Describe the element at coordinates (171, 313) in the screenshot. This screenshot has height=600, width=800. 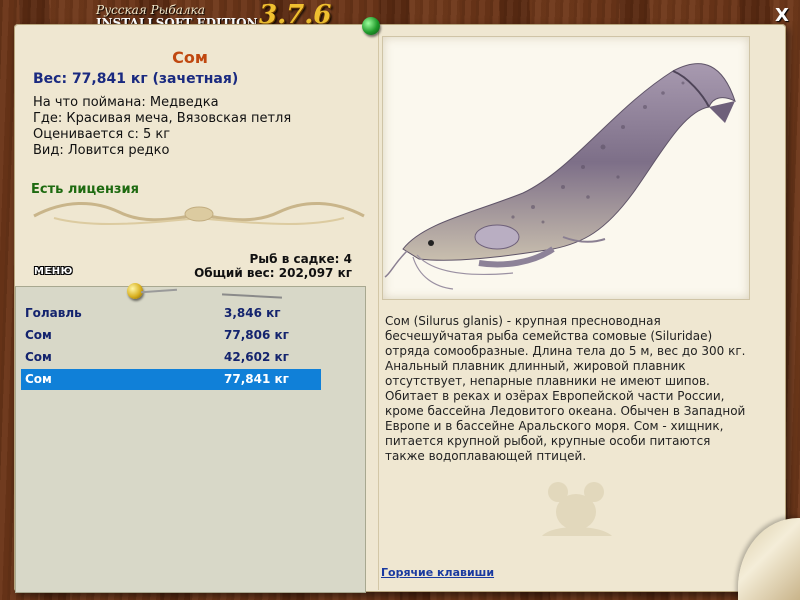
I see `catch-row: Голавль 3,846 кг` at that location.